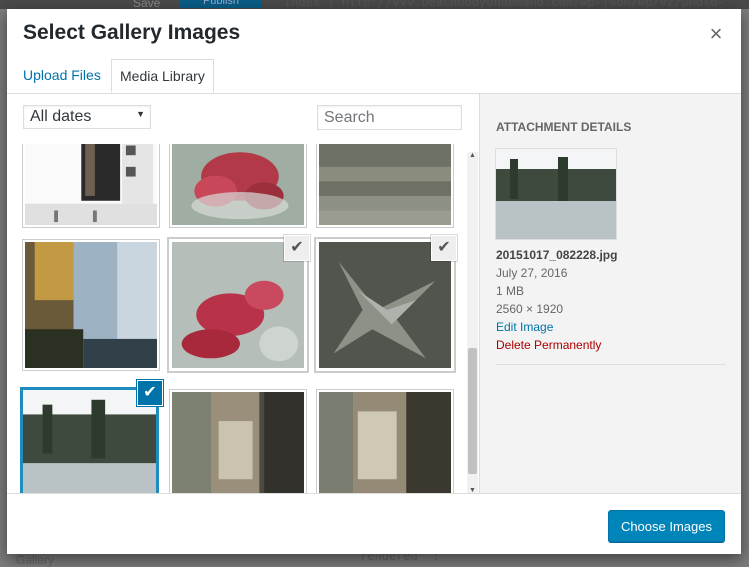 This screenshot has width=749, height=567. Describe the element at coordinates (62, 76) in the screenshot. I see `tab-upload-files: Upload Files` at that location.